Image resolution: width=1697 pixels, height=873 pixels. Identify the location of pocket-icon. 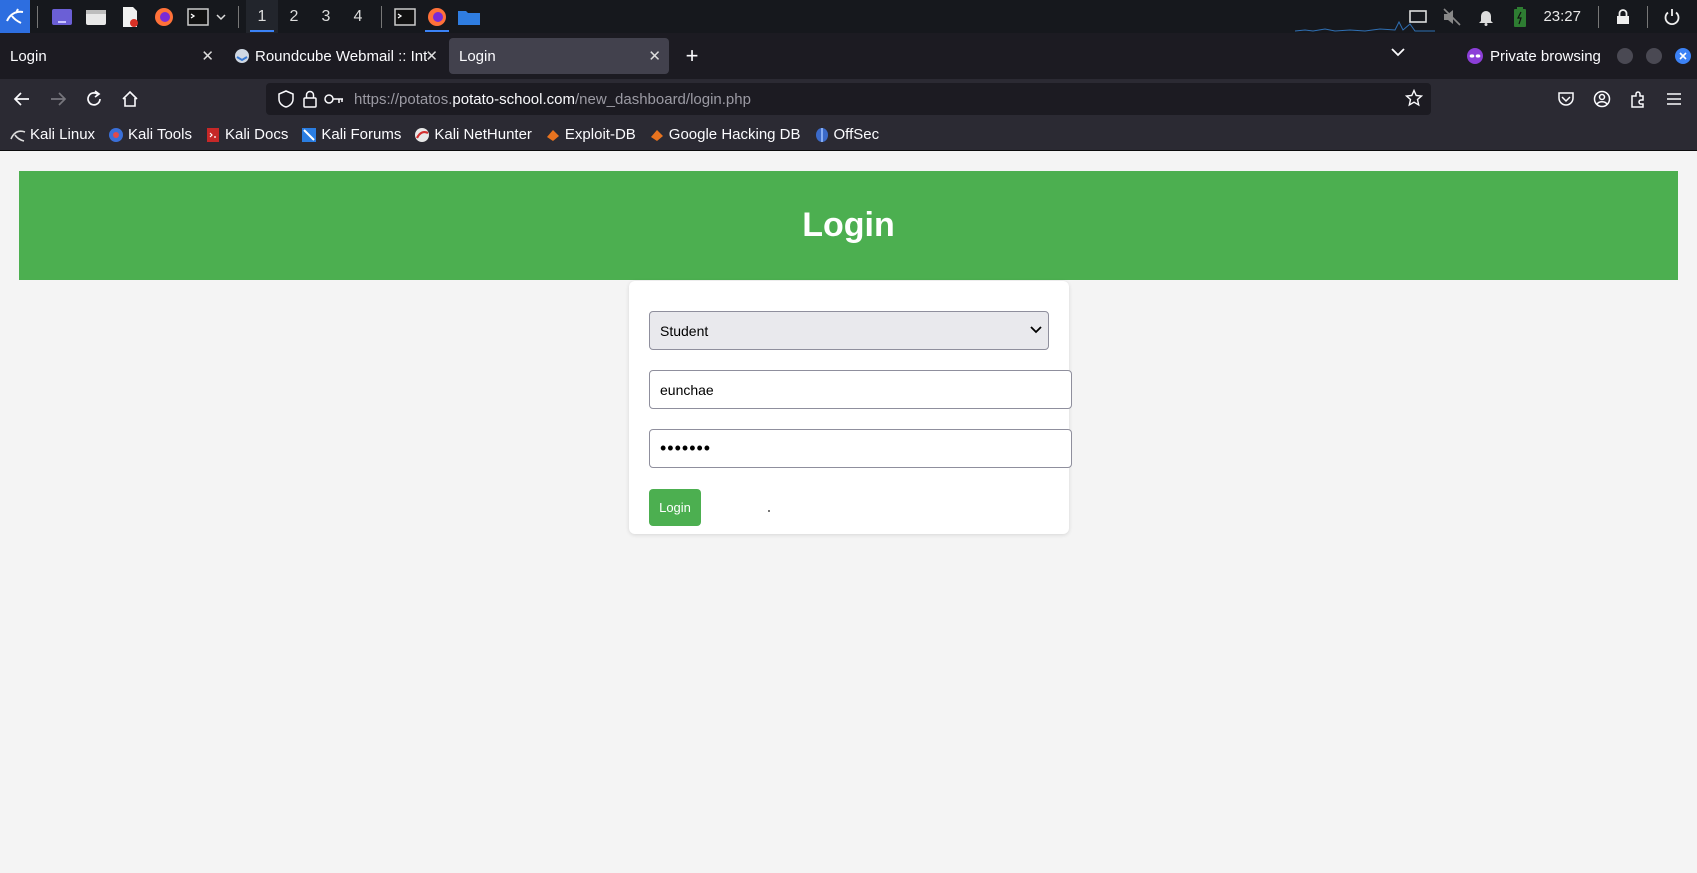
(1566, 99).